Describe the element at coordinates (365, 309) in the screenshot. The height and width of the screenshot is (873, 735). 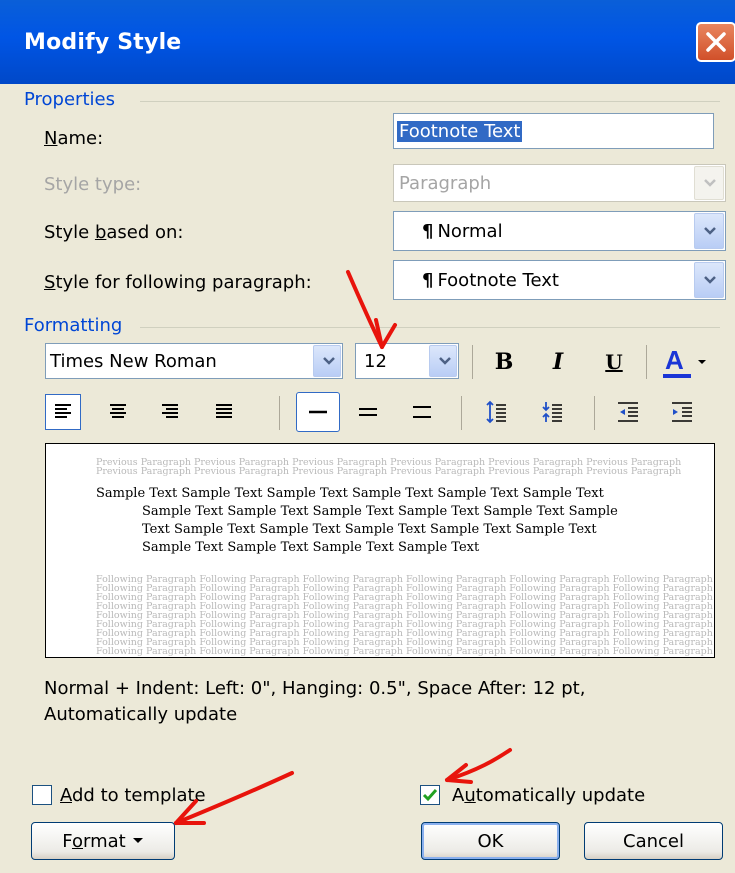
I see `font-size-arrow` at that location.